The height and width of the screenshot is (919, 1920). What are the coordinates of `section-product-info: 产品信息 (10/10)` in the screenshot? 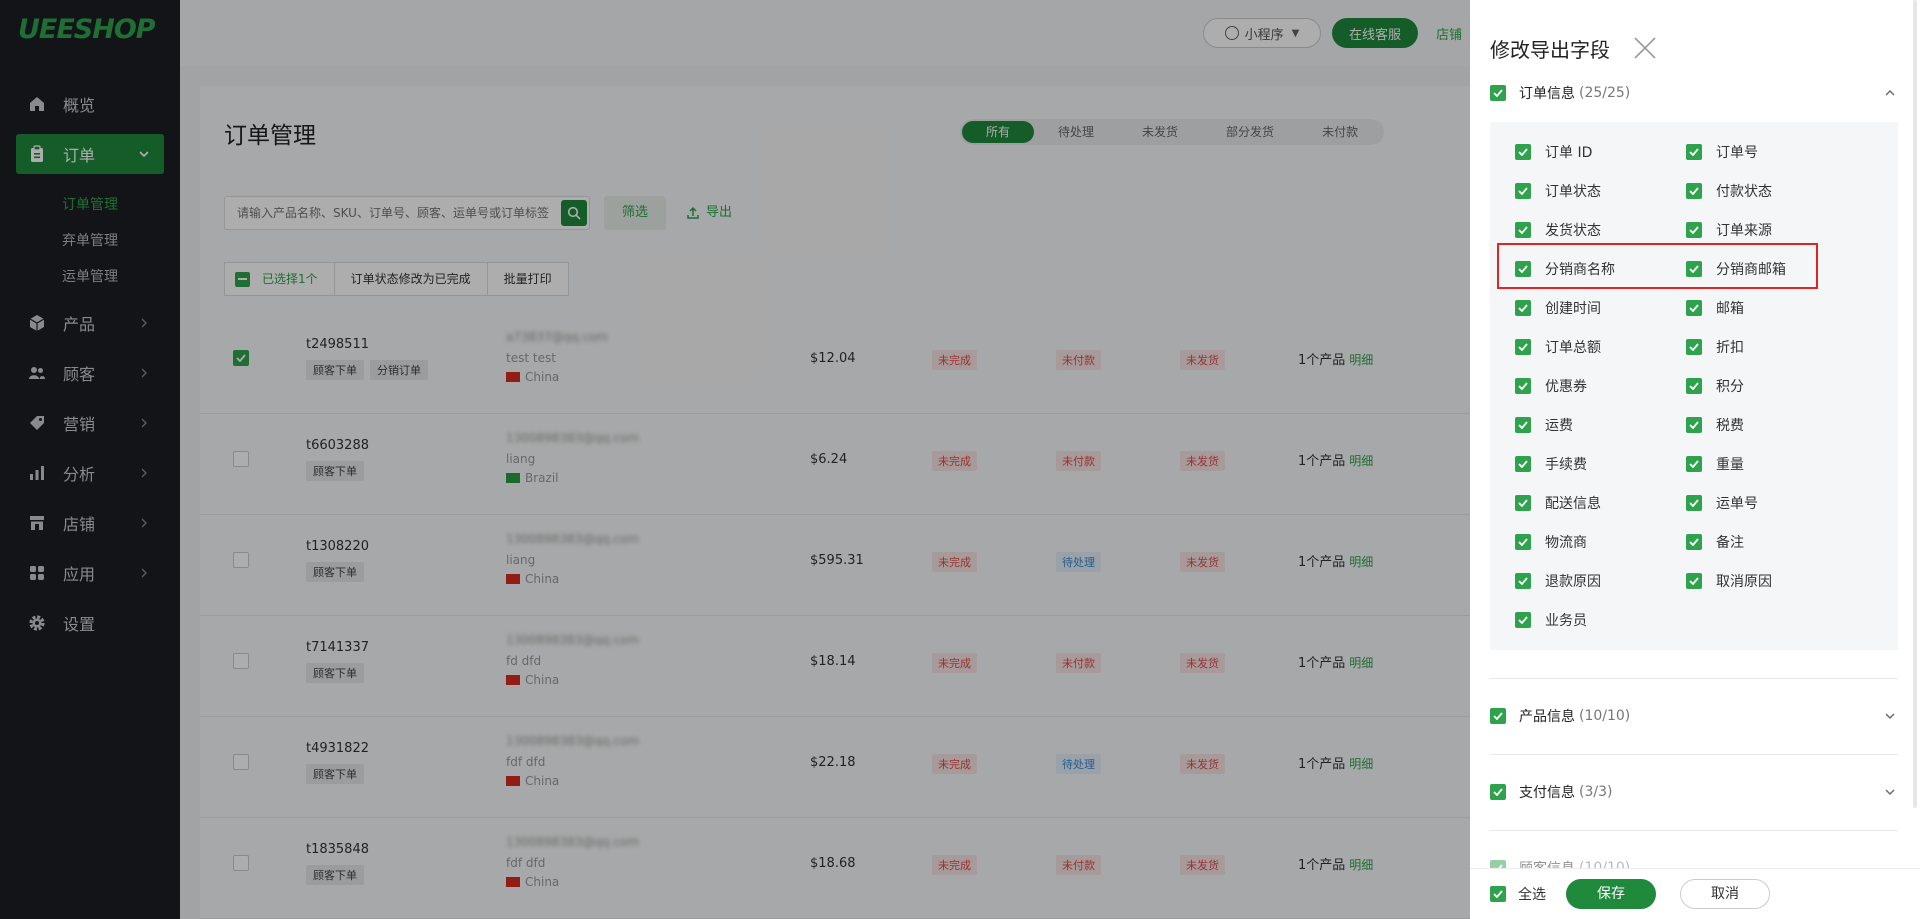 It's located at (1694, 716).